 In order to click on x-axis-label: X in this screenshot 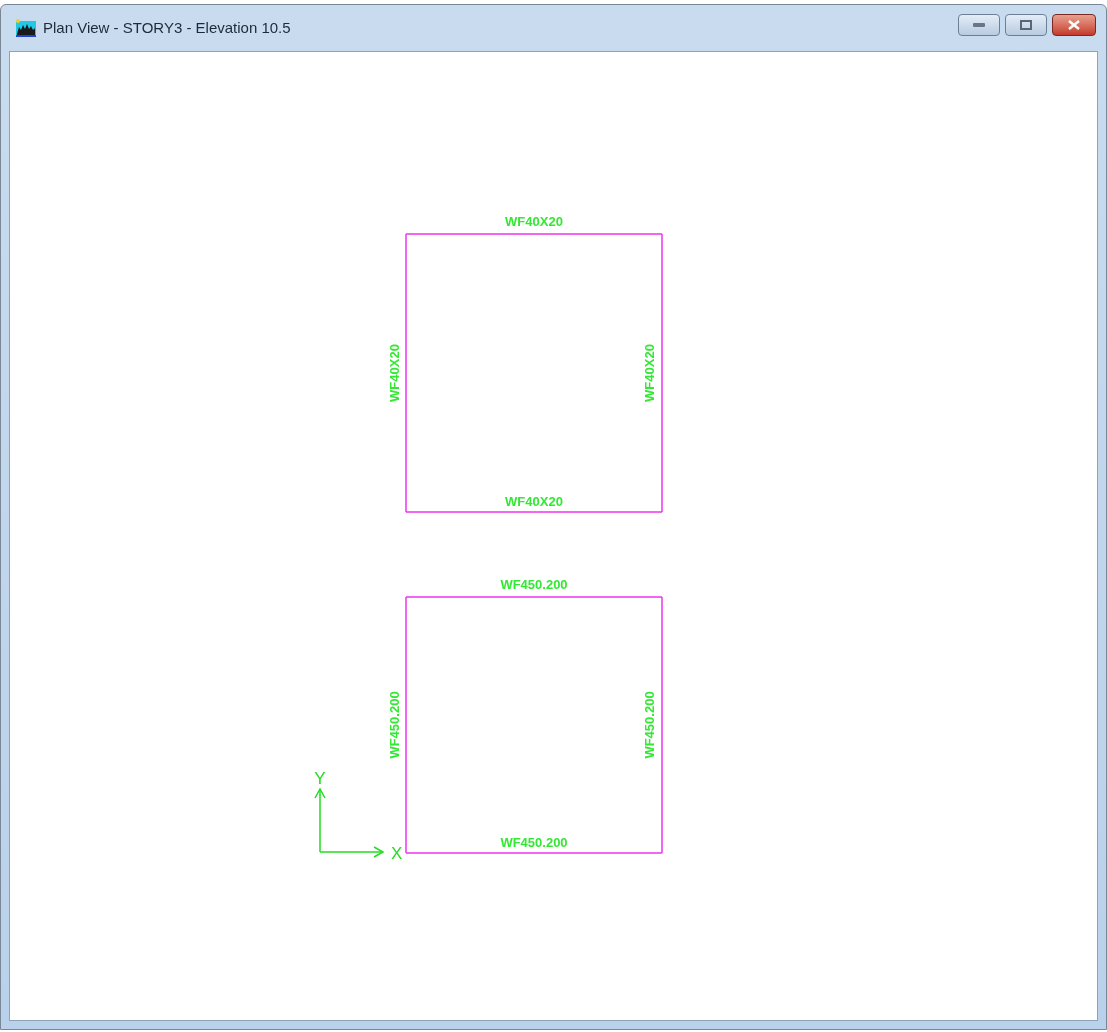, I will do `click(397, 853)`.